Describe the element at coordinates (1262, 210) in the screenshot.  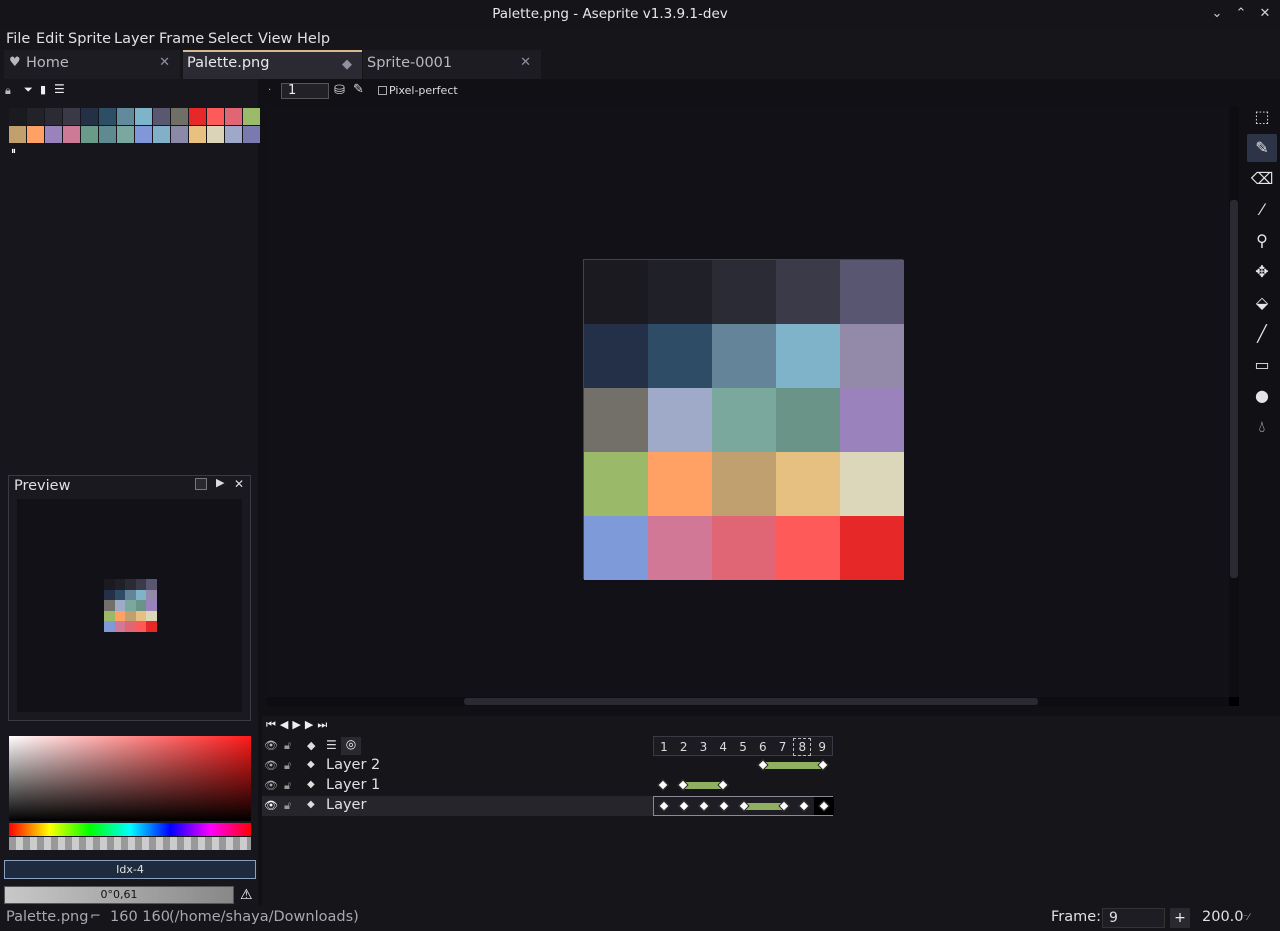
I see `eyedropper-tool-icon: ⁄` at that location.